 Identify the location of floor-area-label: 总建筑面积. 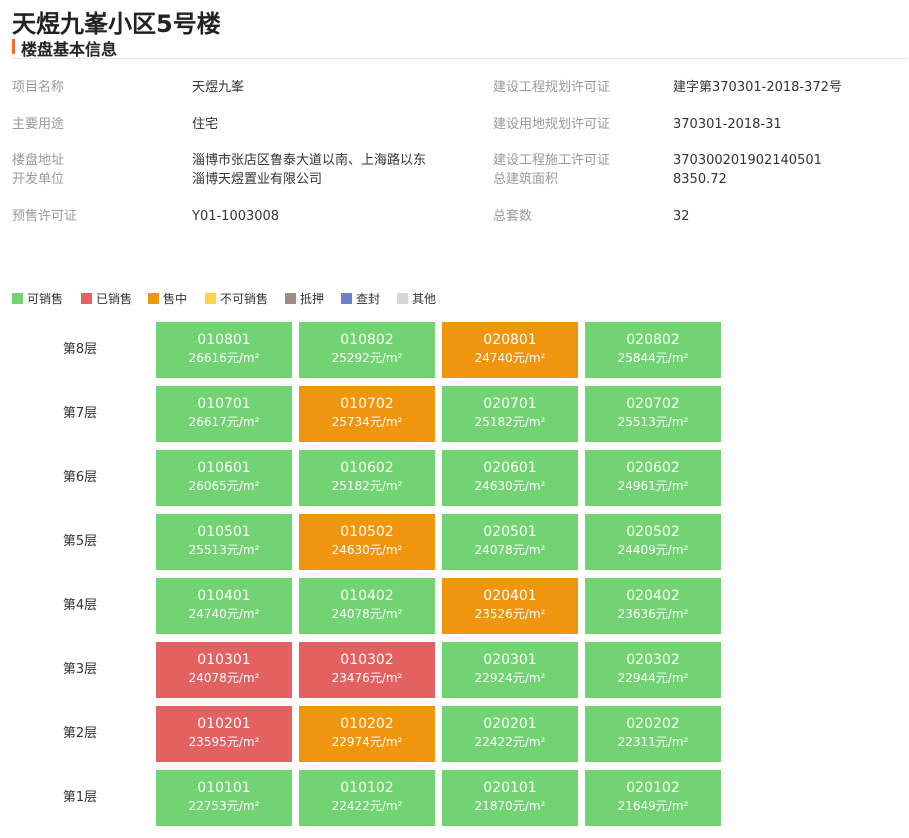
(526, 179).